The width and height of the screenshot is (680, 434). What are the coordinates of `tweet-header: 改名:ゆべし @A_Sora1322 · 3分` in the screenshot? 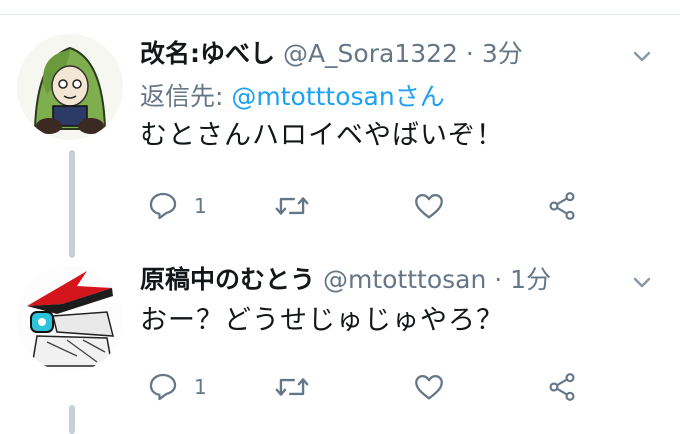 It's located at (331, 54).